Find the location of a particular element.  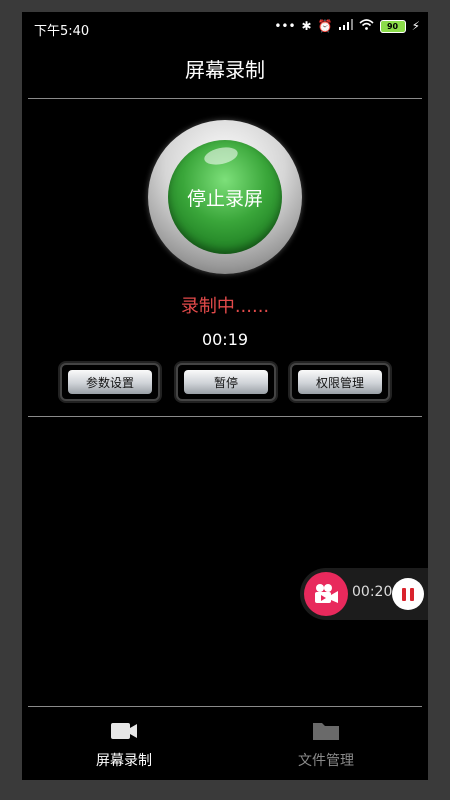

signal-icon is located at coordinates (345, 26).